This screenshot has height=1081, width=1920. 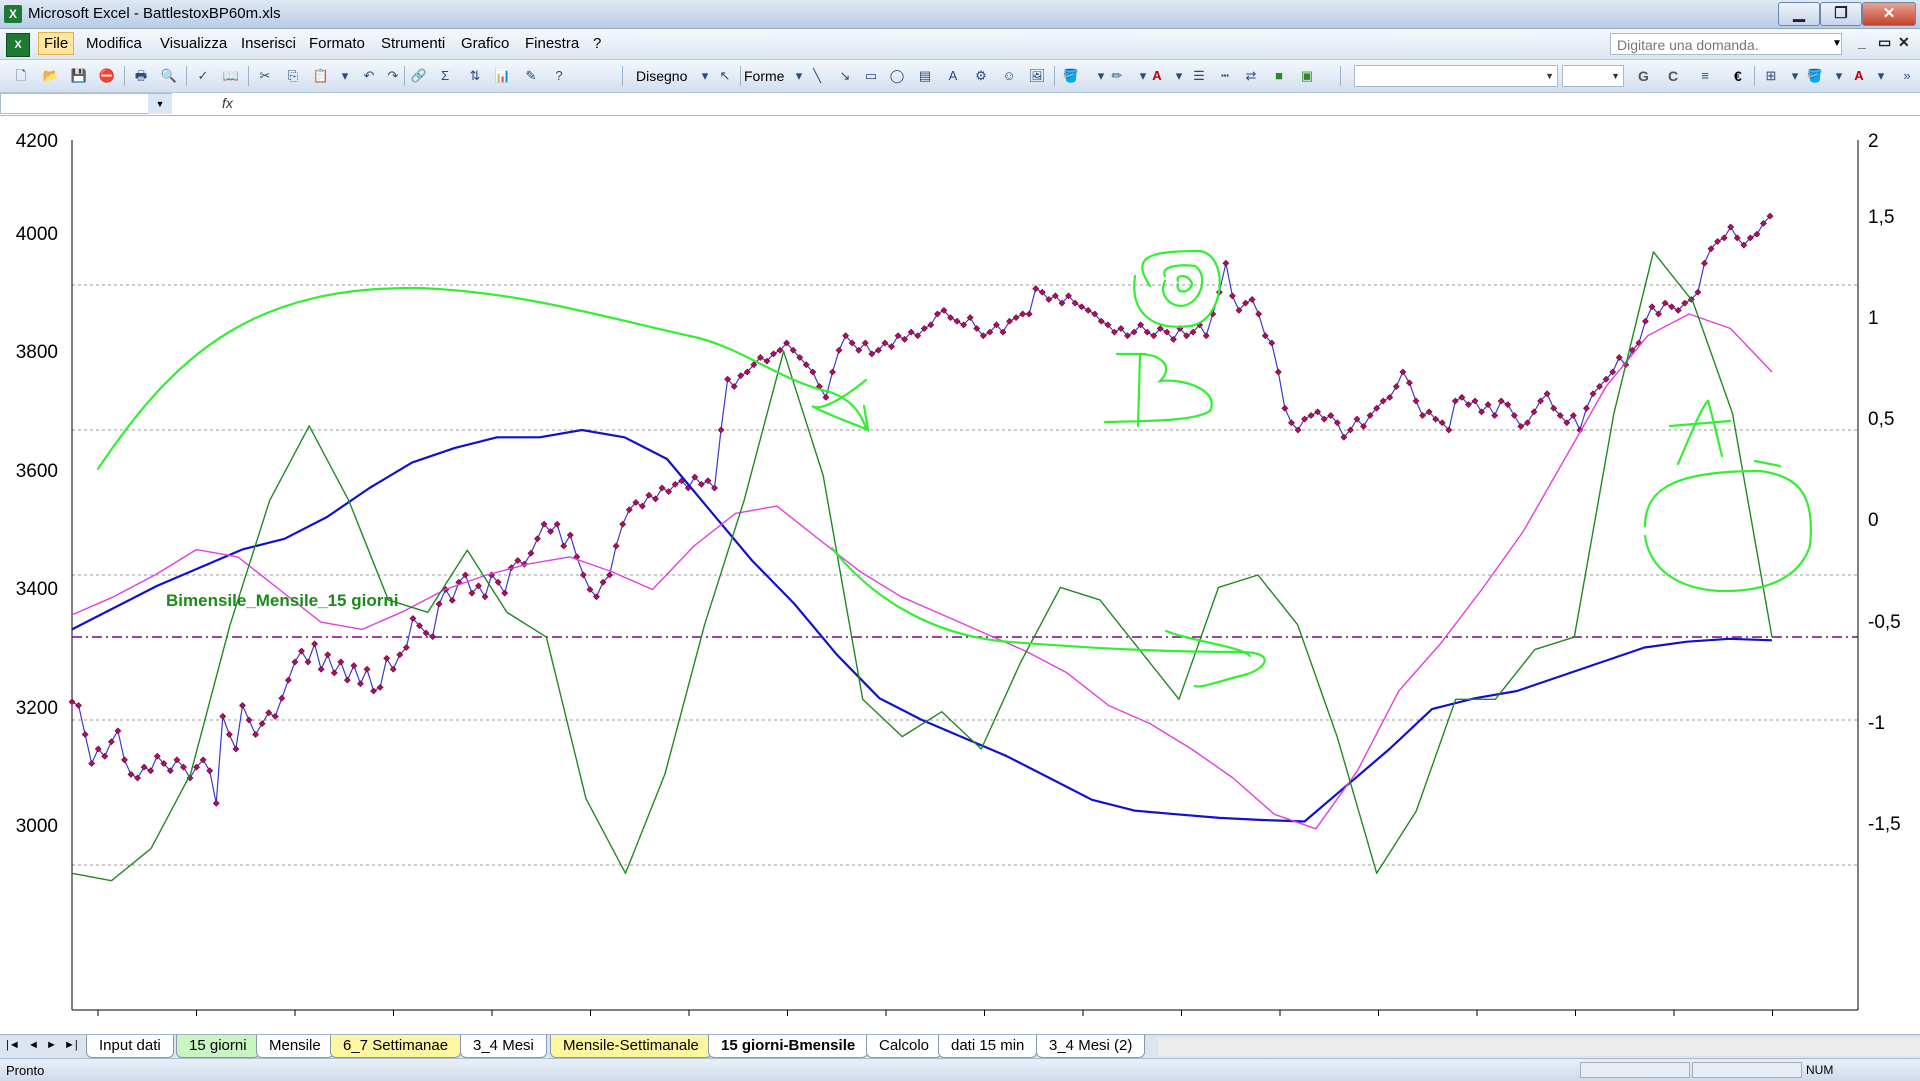 What do you see at coordinates (337, 43) in the screenshot?
I see `menu-formato: Formato` at bounding box center [337, 43].